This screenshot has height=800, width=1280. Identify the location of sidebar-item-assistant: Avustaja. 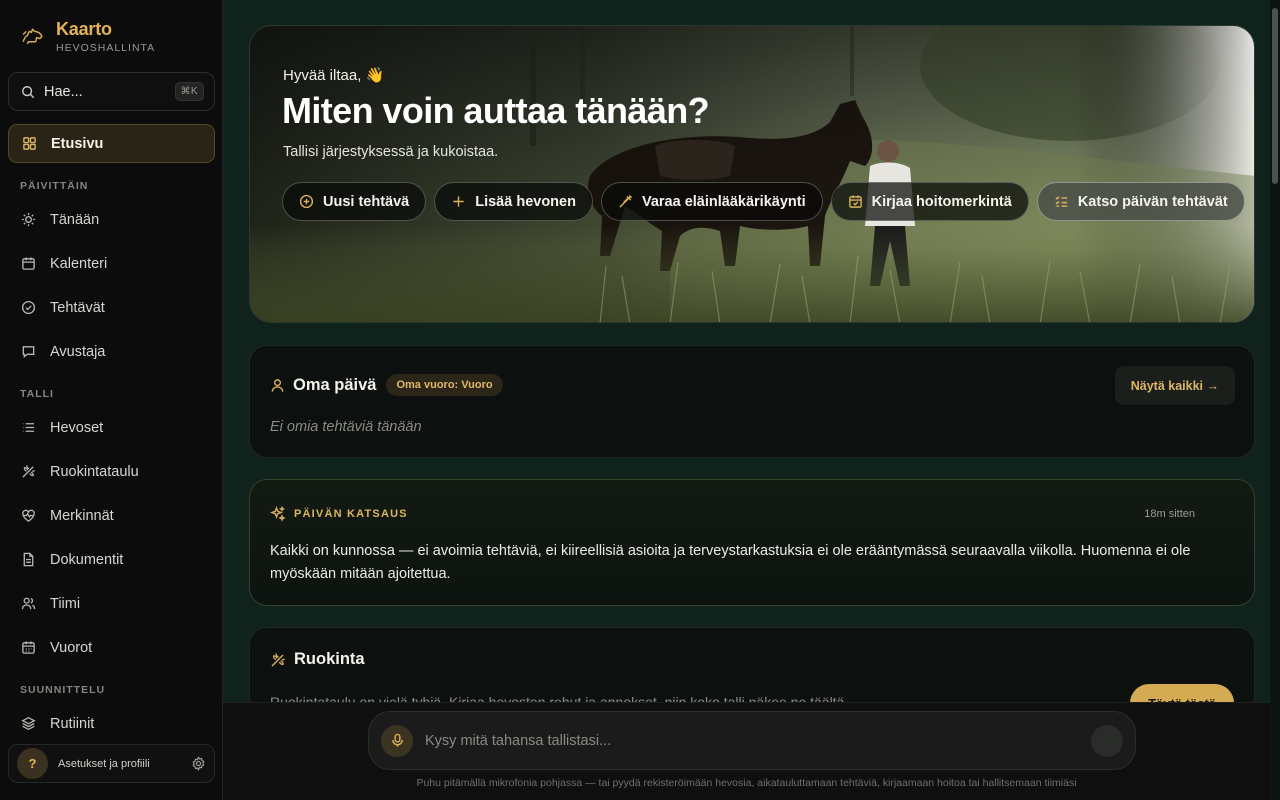
(111, 351).